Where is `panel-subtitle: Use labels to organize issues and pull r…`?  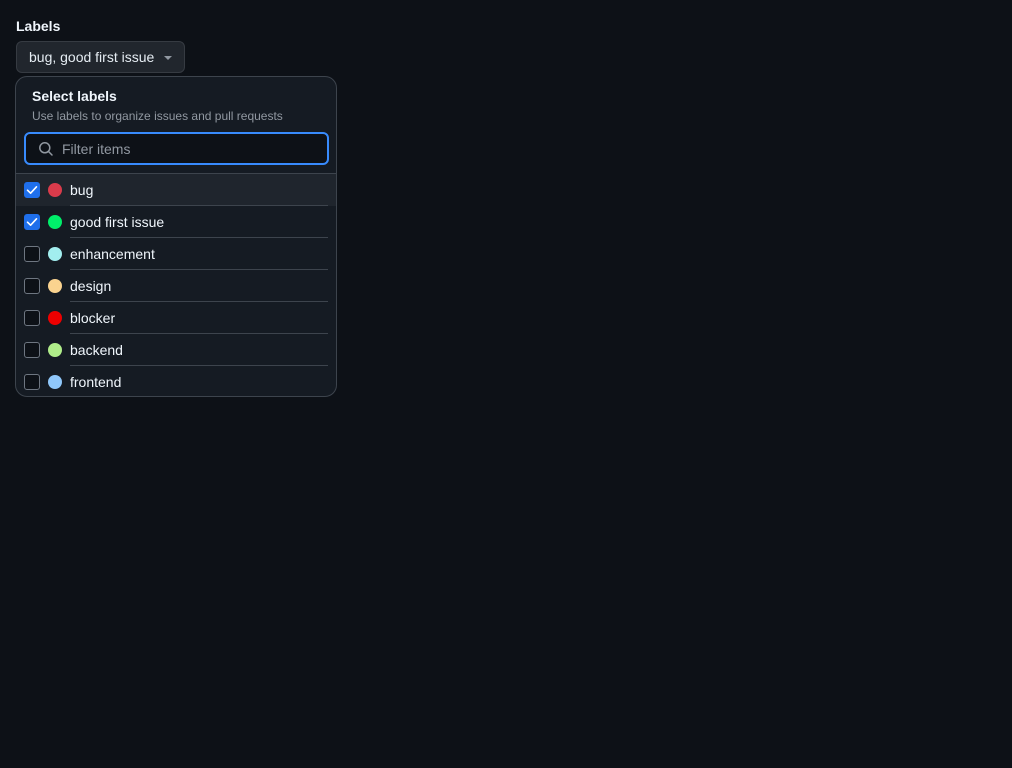 panel-subtitle: Use labels to organize issues and pull r… is located at coordinates (157, 116).